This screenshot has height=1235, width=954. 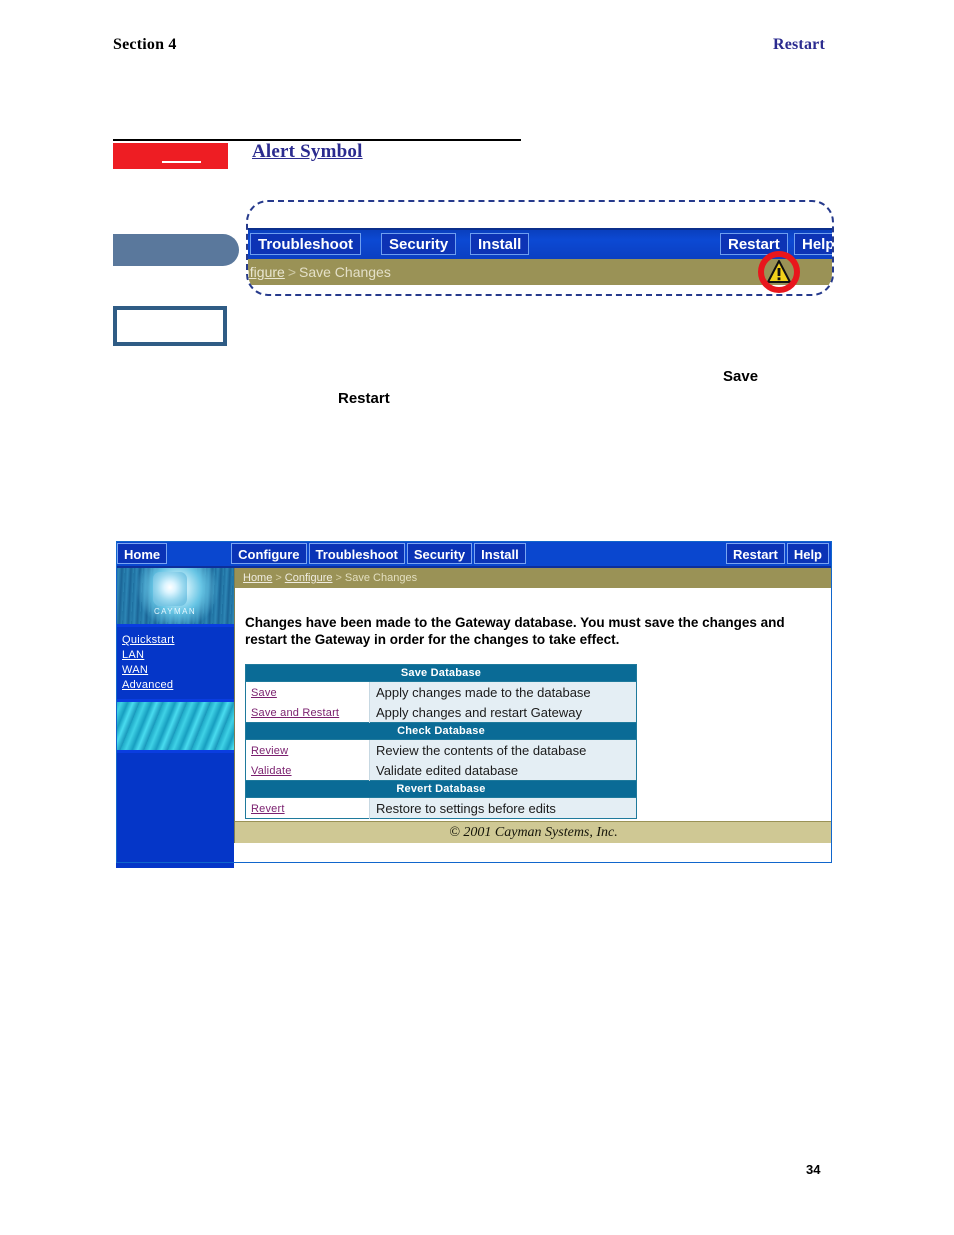 What do you see at coordinates (170, 156) in the screenshot?
I see `red-marker-block` at bounding box center [170, 156].